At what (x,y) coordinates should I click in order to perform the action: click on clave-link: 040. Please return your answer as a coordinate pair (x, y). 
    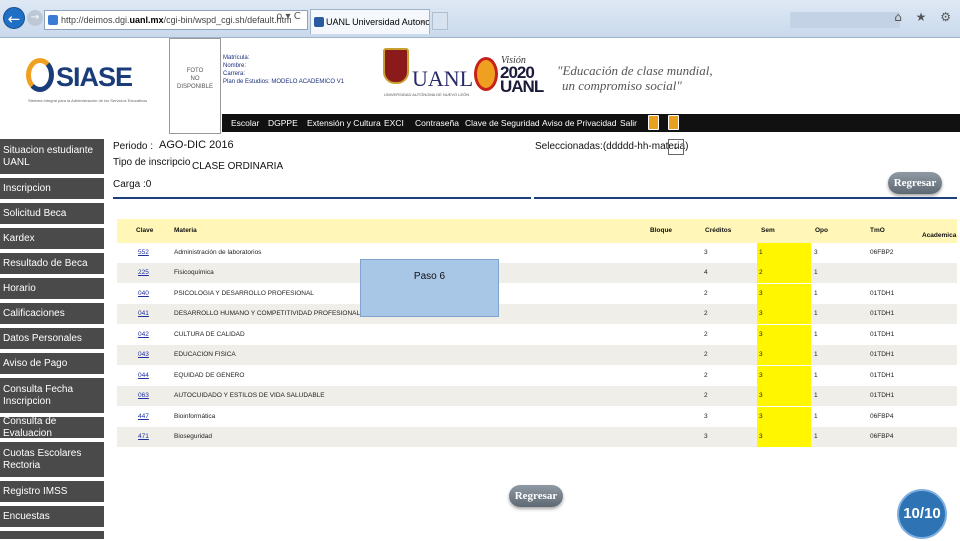
    Looking at the image, I should click on (143, 293).